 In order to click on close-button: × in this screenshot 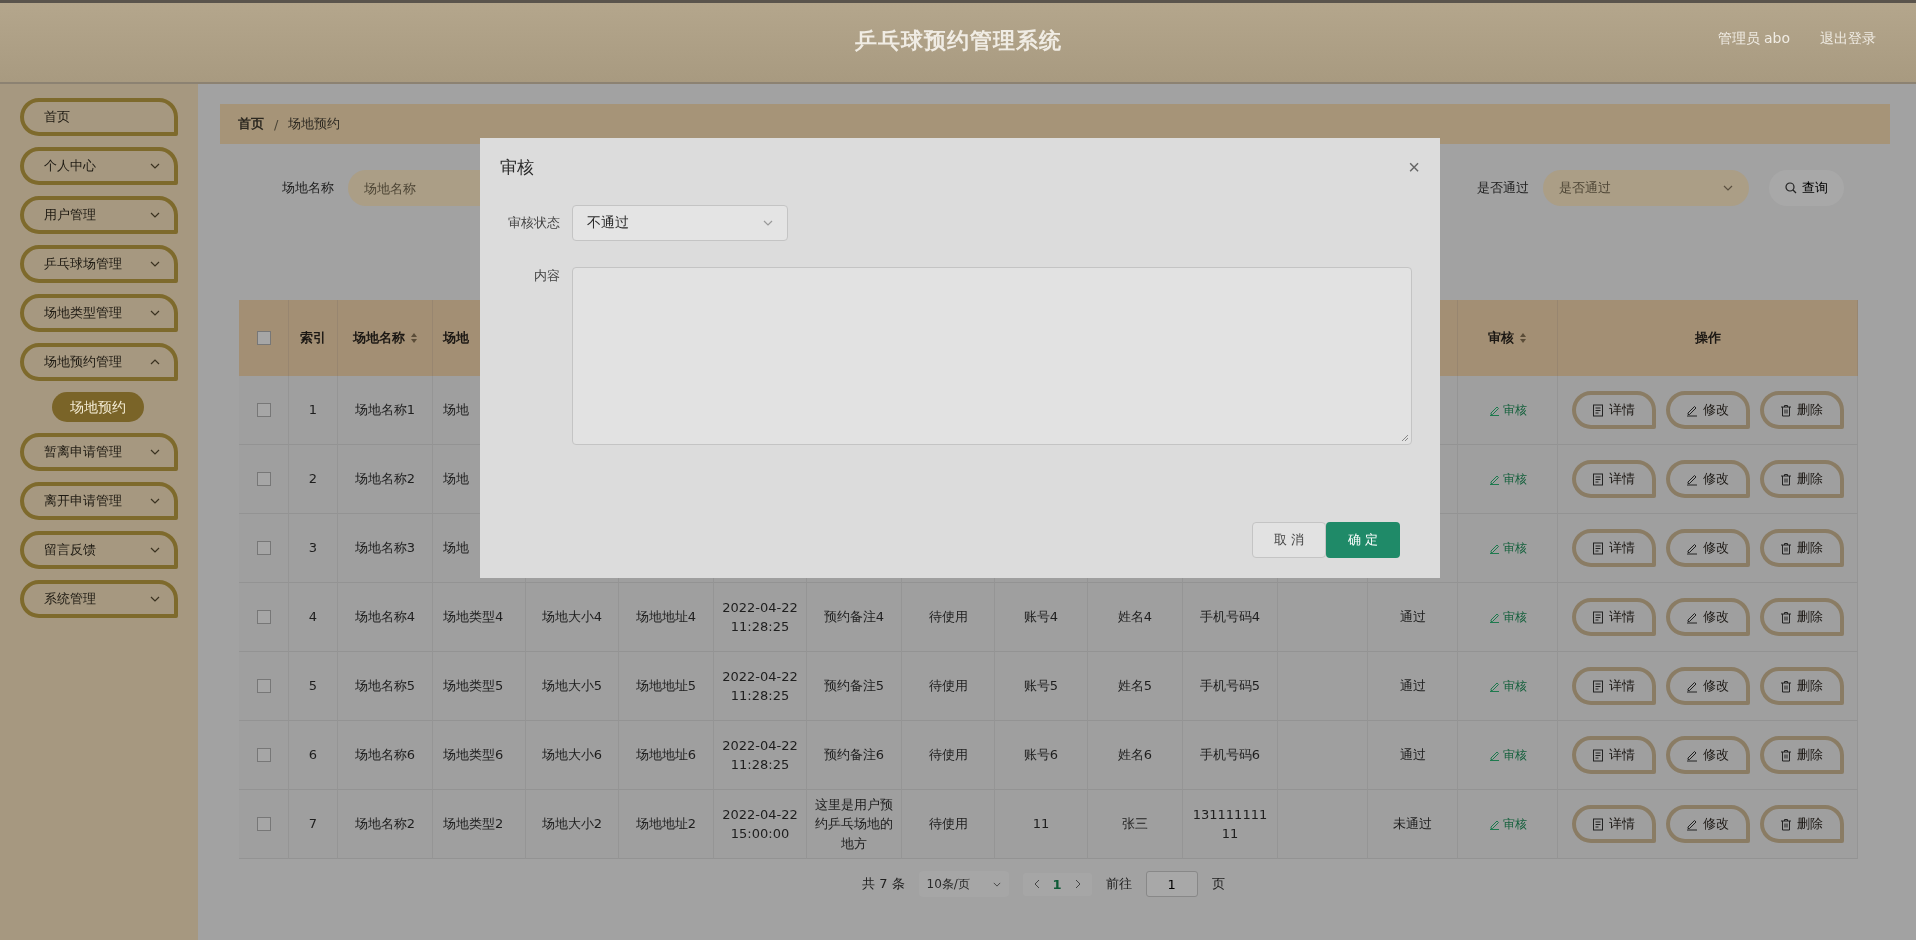, I will do `click(1414, 167)`.